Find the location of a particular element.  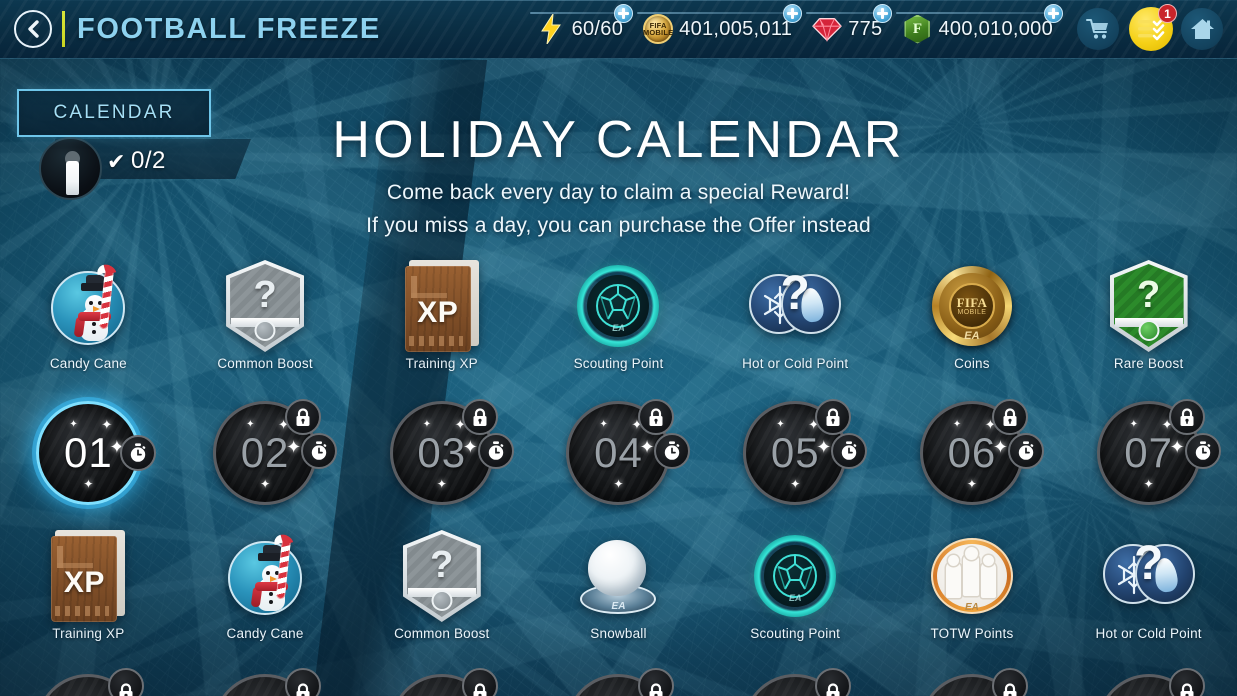

home-icon is located at coordinates (1202, 28).